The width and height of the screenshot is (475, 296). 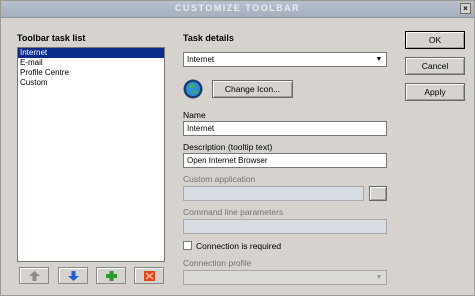 What do you see at coordinates (233, 212) in the screenshot?
I see `command-line-label: Command line parameters` at bounding box center [233, 212].